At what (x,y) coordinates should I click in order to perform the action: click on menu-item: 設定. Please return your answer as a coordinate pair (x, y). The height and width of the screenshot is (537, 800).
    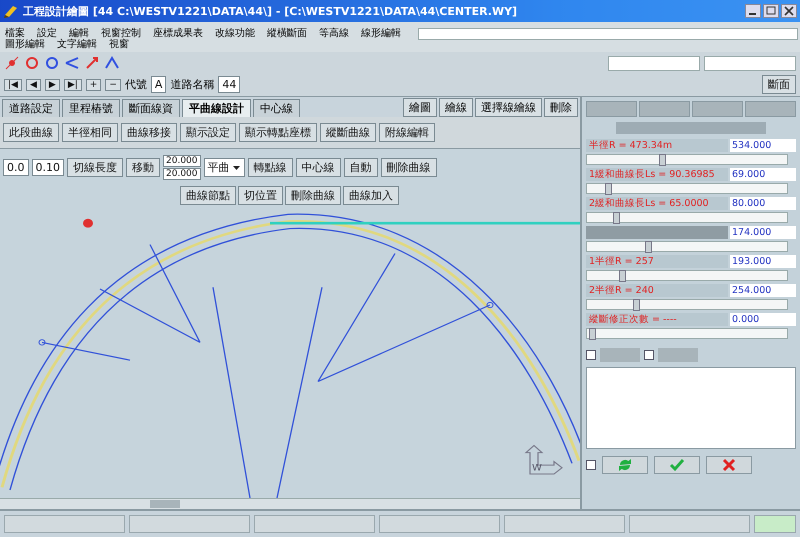
    Looking at the image, I should click on (47, 33).